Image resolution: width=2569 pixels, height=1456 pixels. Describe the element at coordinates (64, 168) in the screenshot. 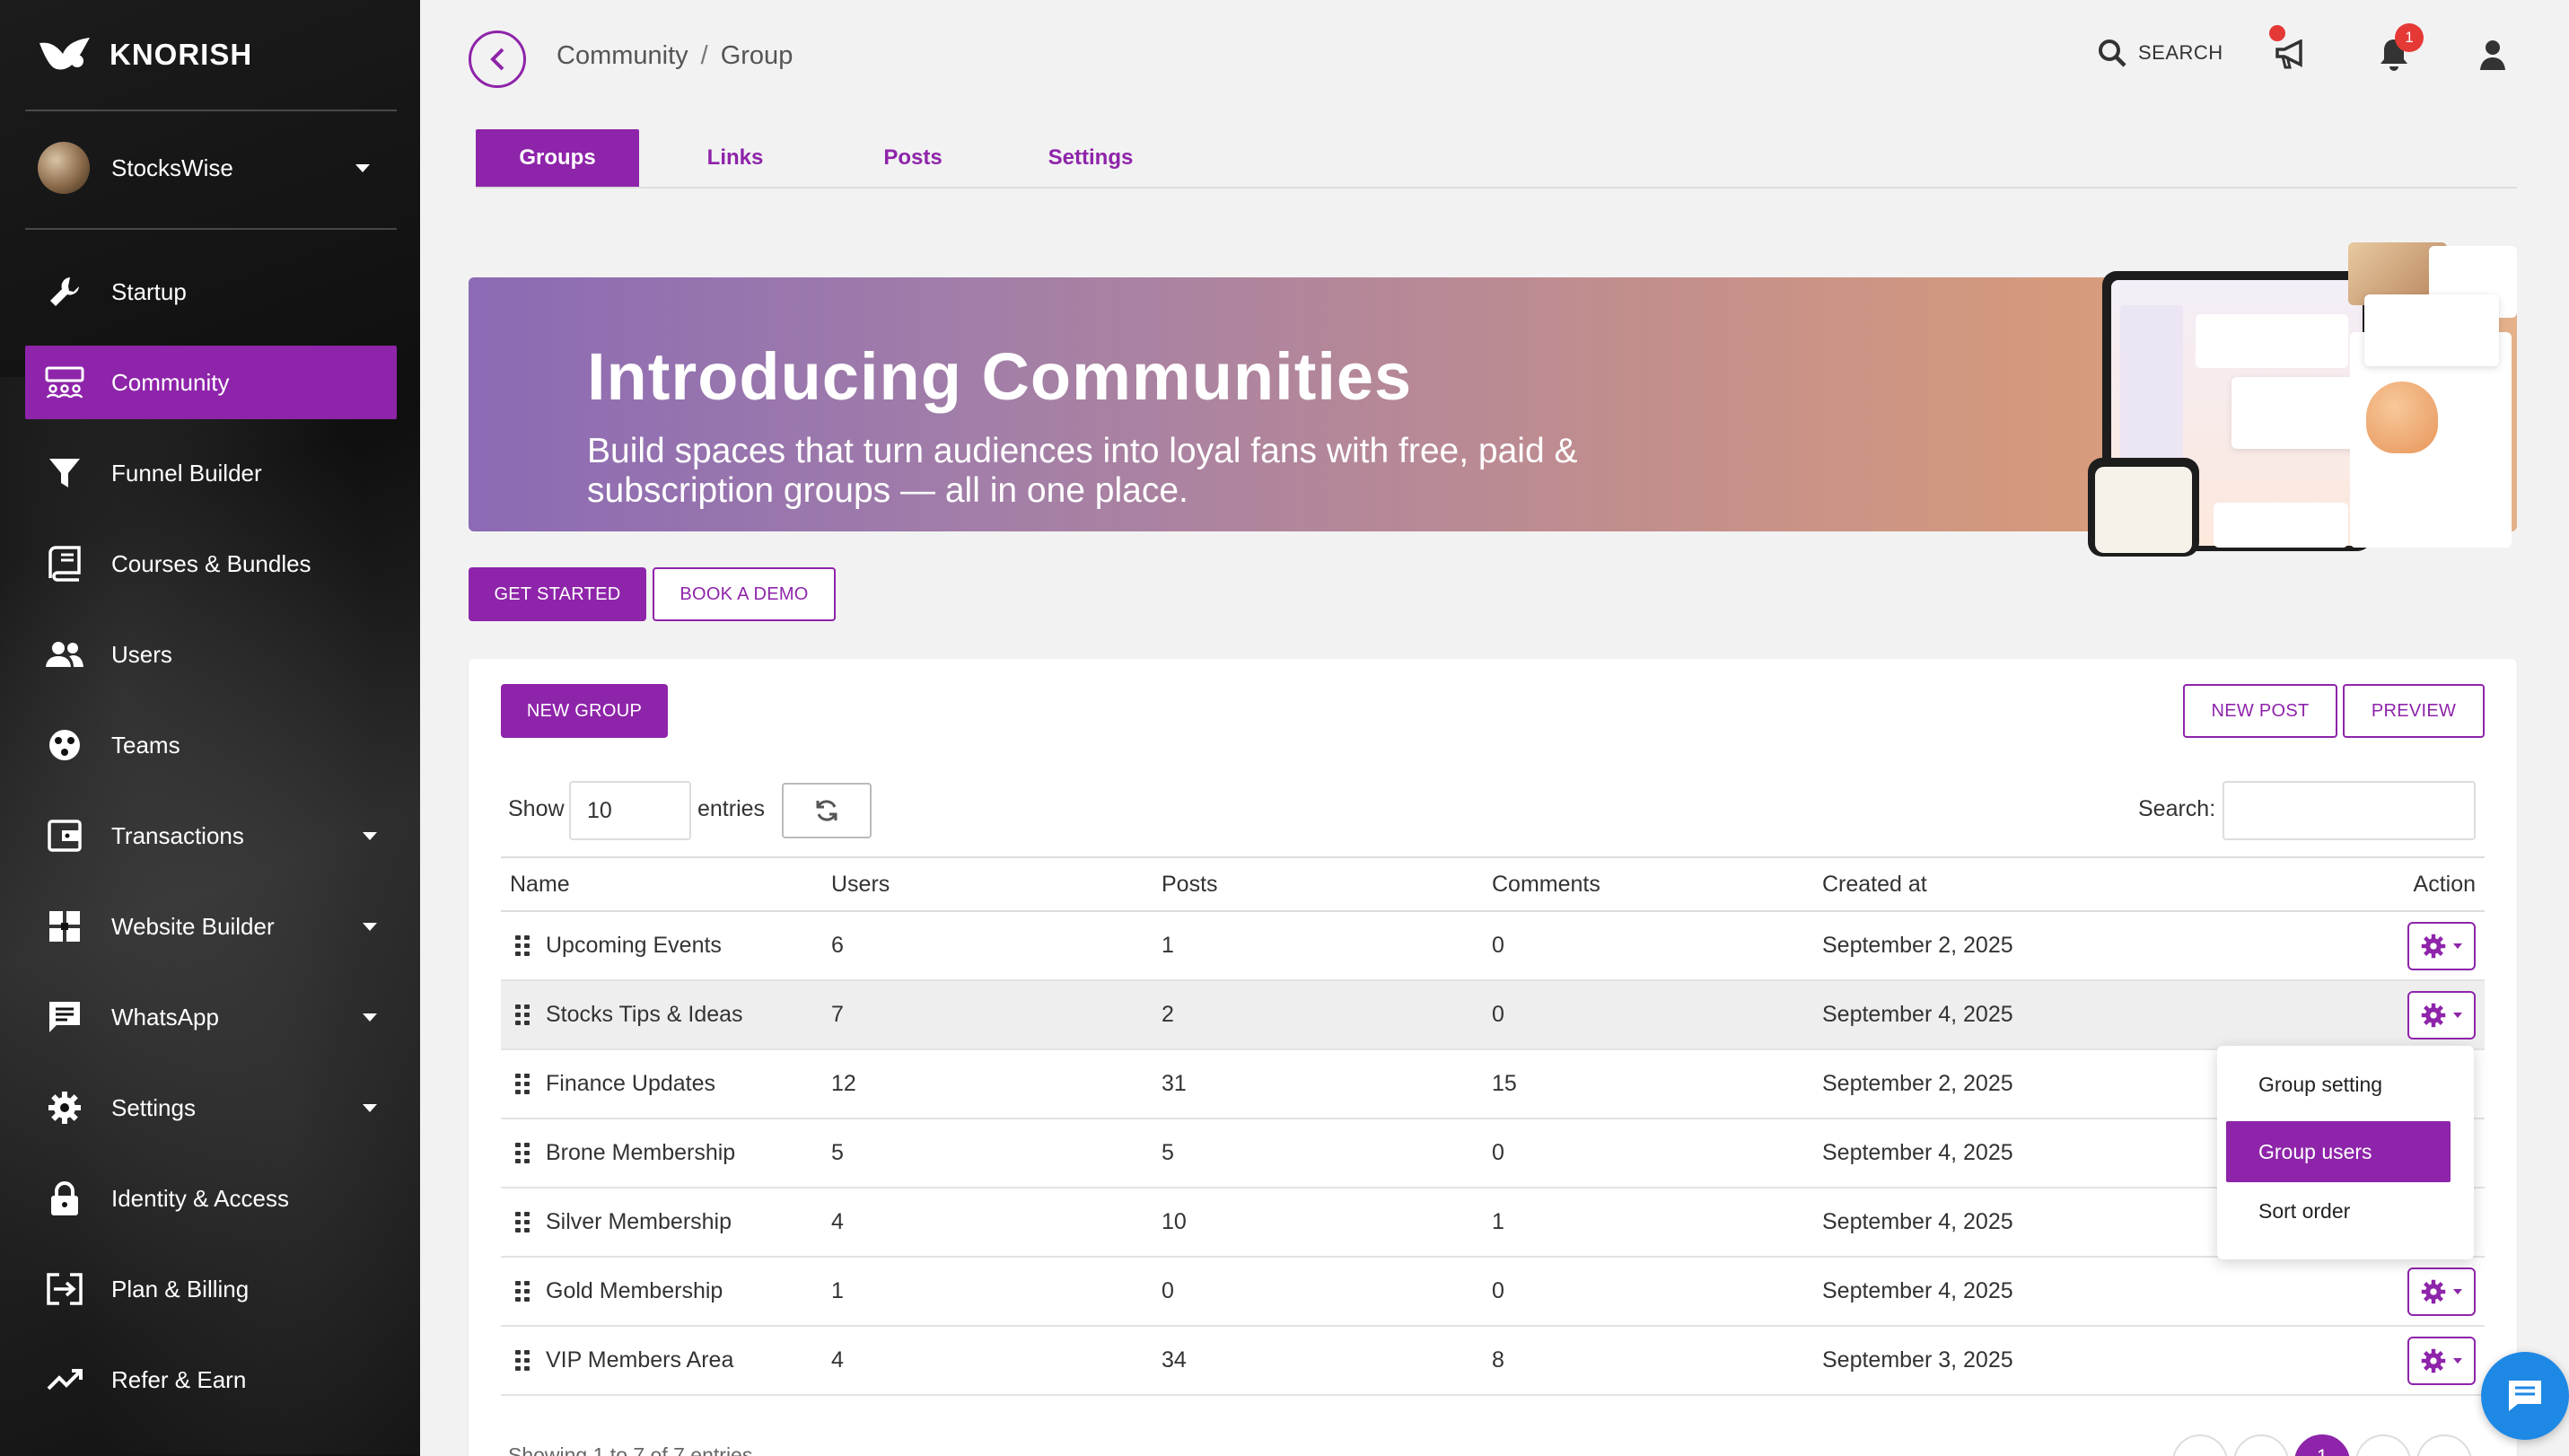

I see `account-avatar` at that location.